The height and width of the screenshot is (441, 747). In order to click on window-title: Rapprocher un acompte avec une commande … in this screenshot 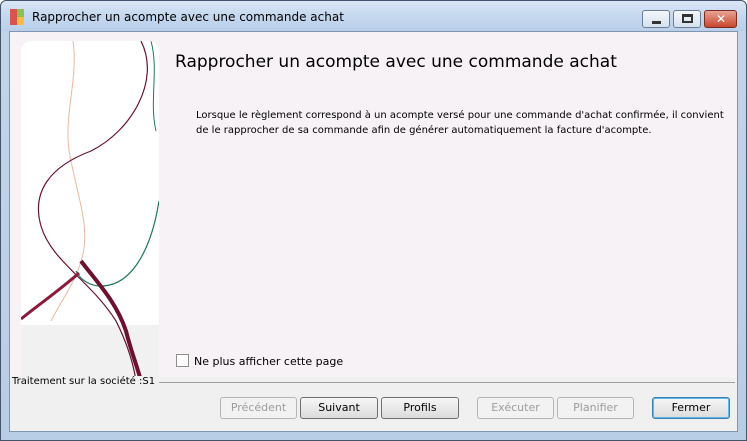, I will do `click(188, 17)`.